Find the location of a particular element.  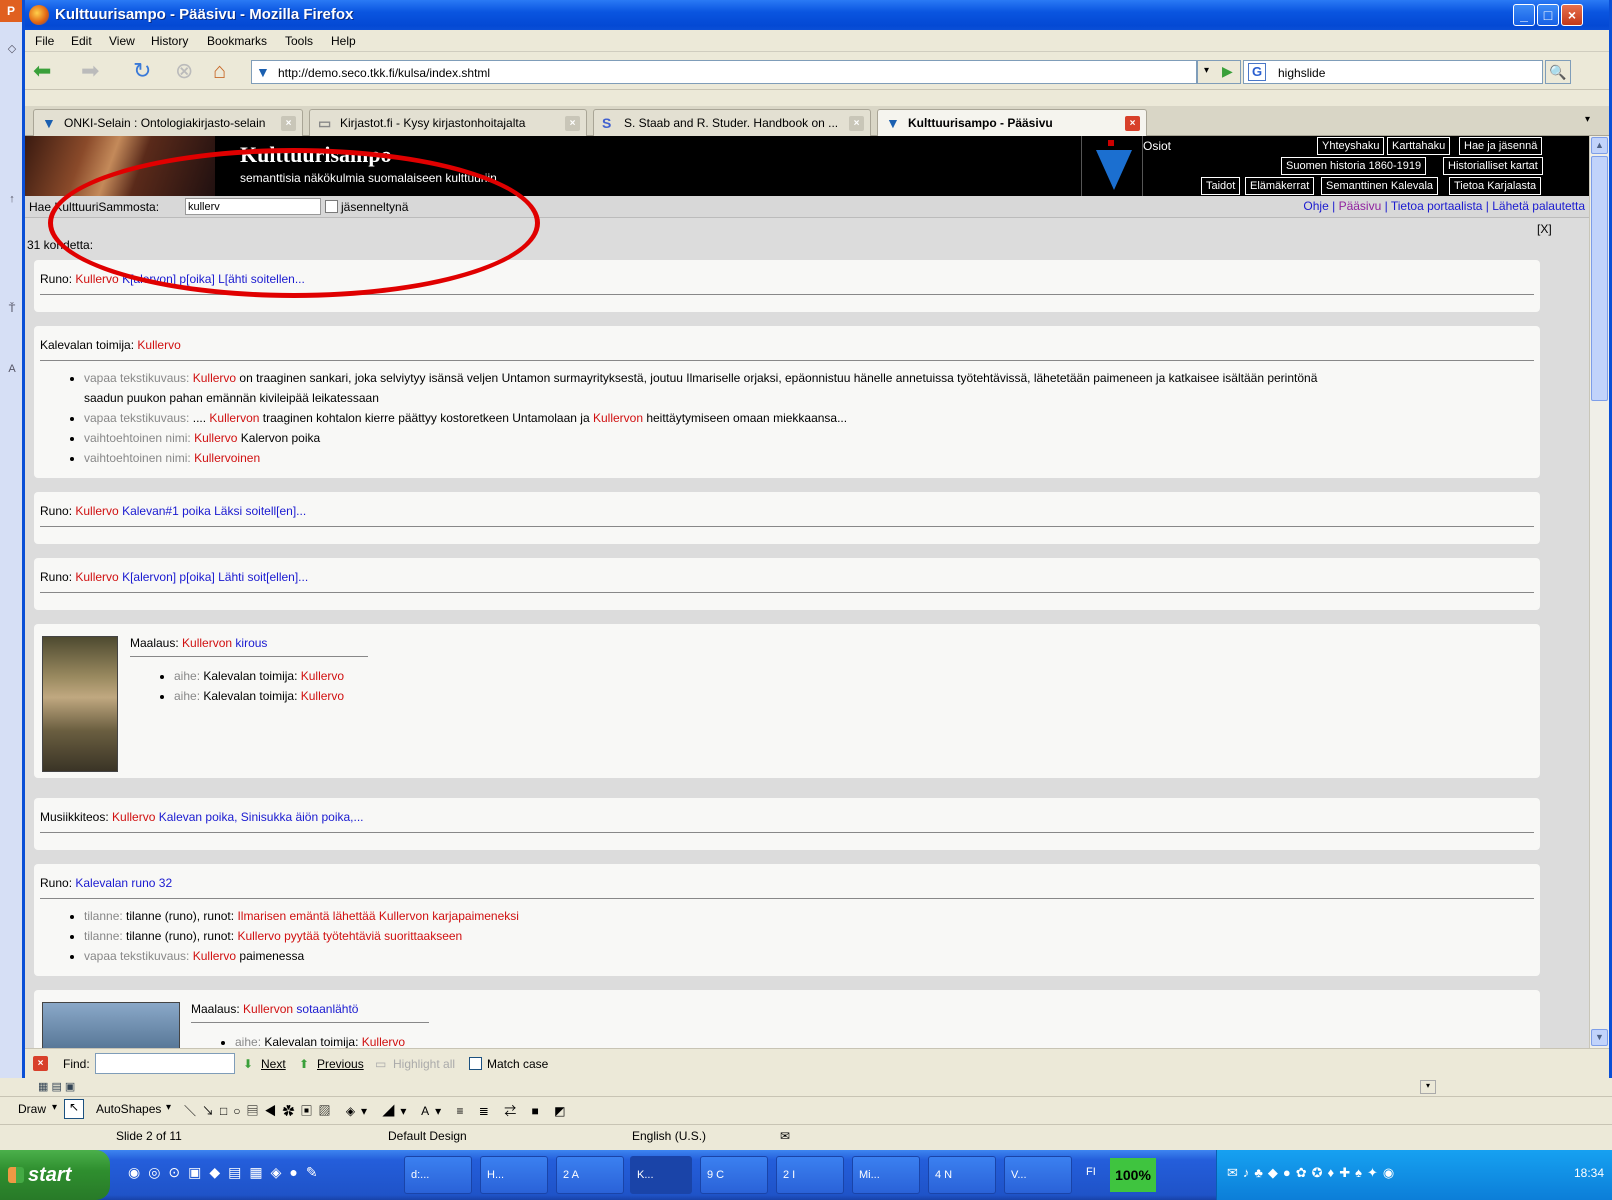

language-bar: FI is located at coordinates (1091, 1172).